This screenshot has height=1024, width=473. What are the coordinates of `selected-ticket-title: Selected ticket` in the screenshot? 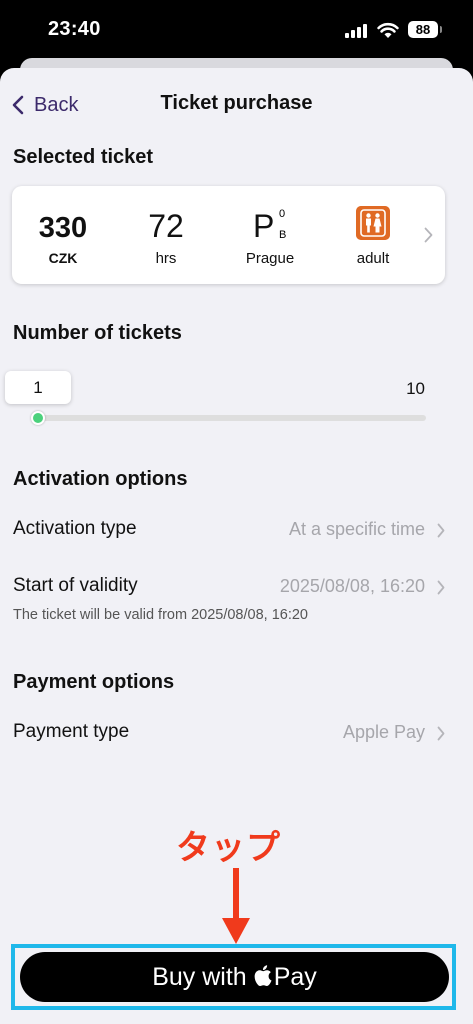 It's located at (83, 157).